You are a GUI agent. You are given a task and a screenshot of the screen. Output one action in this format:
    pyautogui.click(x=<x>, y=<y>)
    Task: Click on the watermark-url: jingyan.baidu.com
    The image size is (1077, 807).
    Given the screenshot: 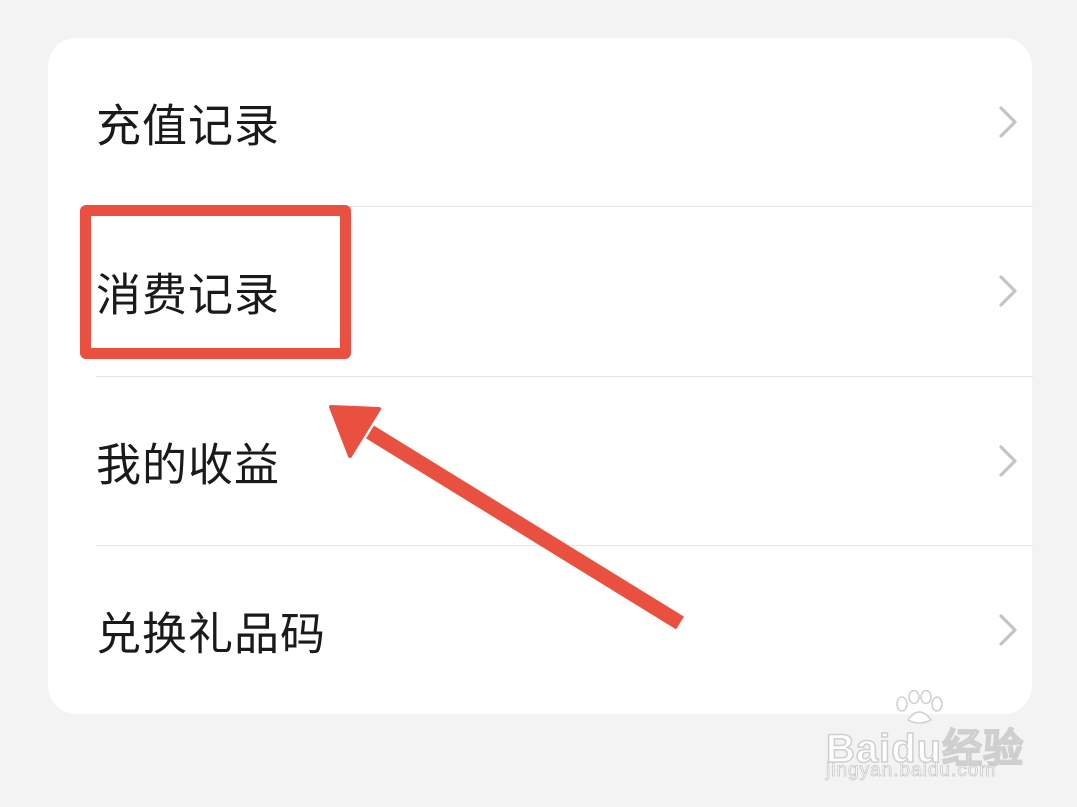 What is the action you would take?
    pyautogui.click(x=911, y=771)
    